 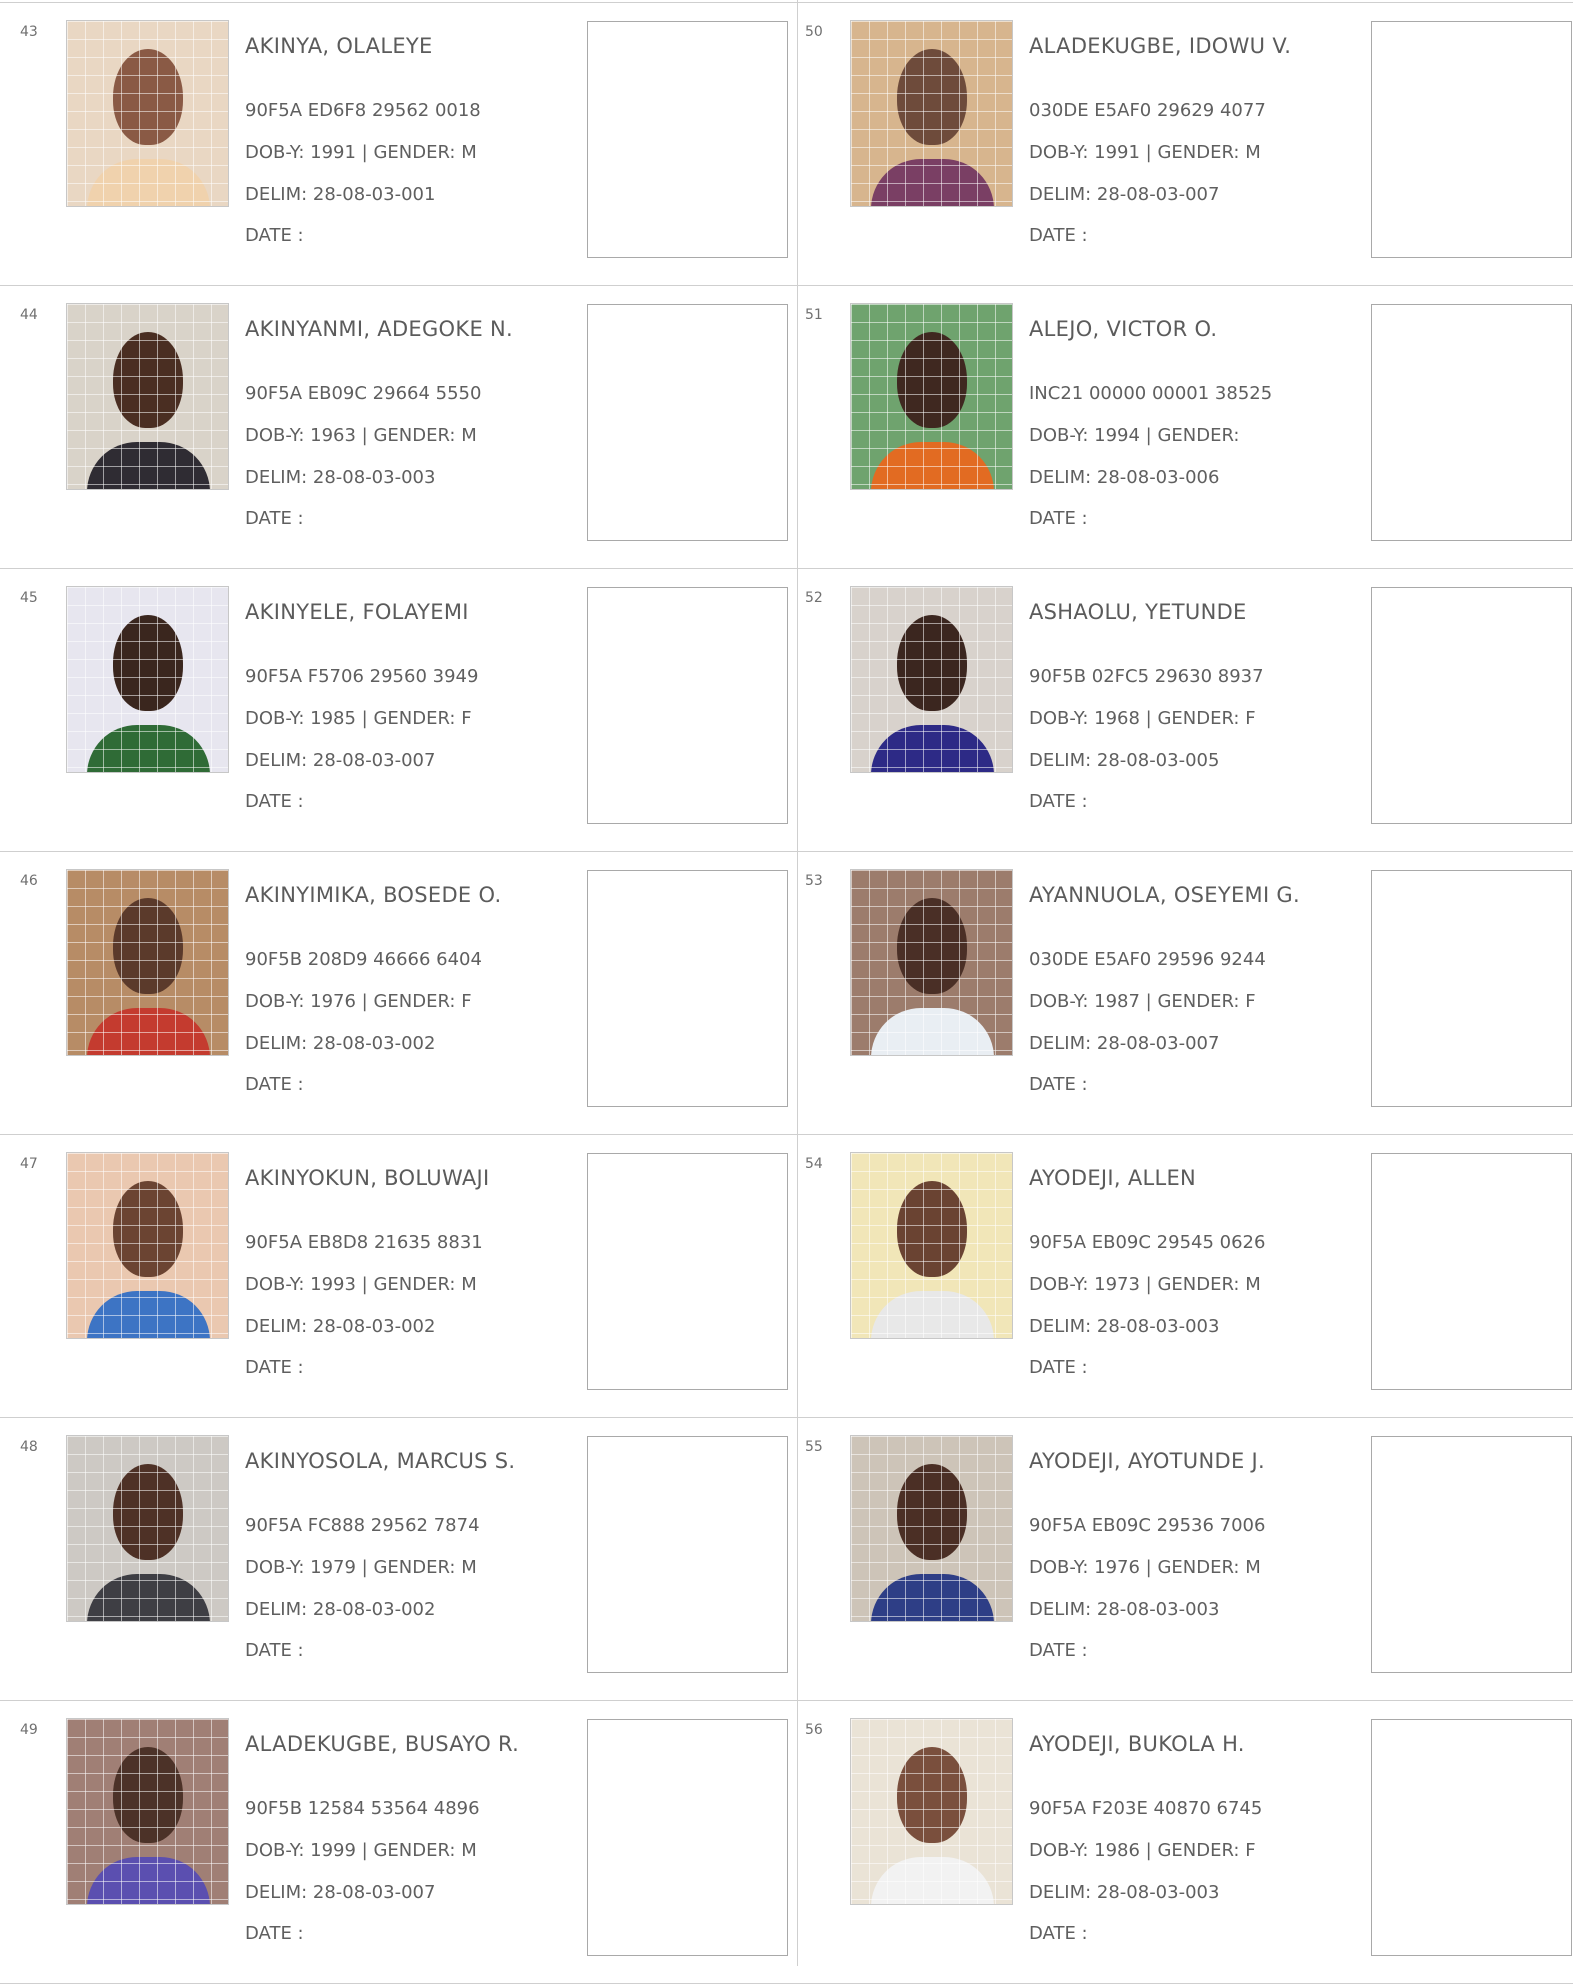 What do you see at coordinates (29, 32) in the screenshot?
I see `serial-number: 43` at bounding box center [29, 32].